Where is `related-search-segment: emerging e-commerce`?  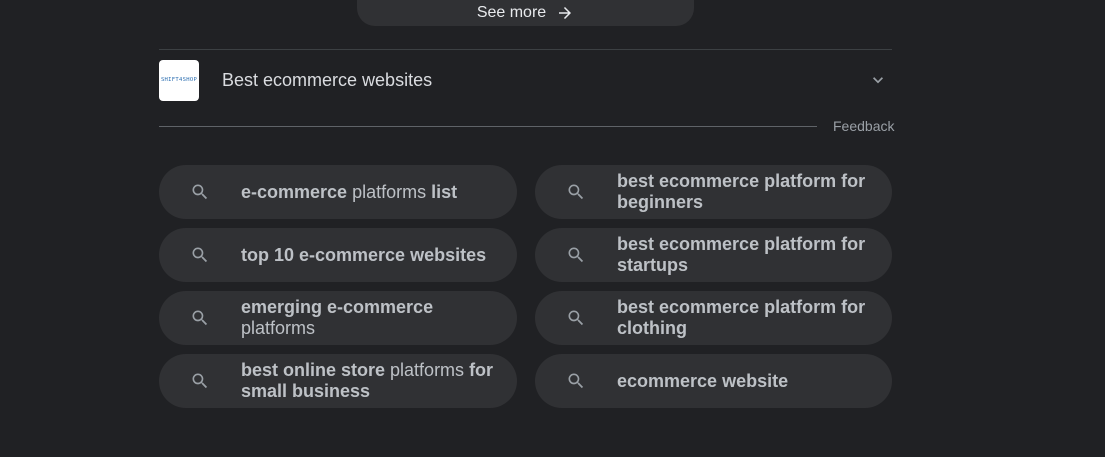
related-search-segment: emerging e-commerce is located at coordinates (337, 307).